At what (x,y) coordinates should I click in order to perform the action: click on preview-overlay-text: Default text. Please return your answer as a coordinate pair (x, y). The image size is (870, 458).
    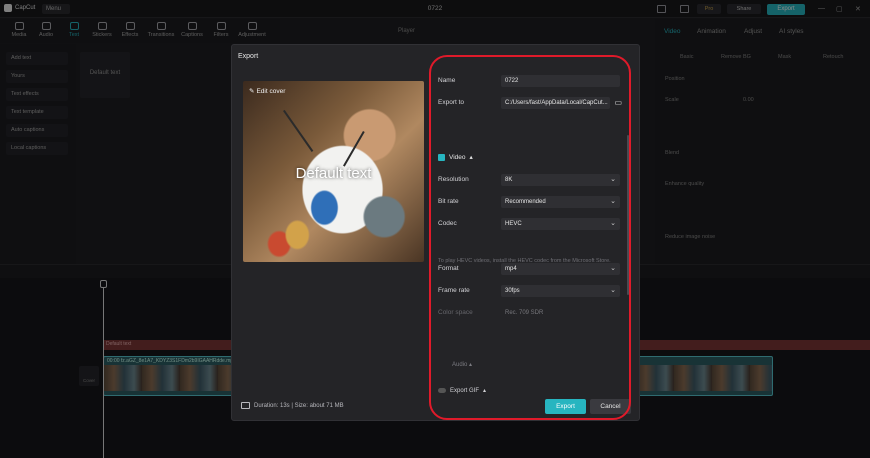
    Looking at the image, I should click on (333, 173).